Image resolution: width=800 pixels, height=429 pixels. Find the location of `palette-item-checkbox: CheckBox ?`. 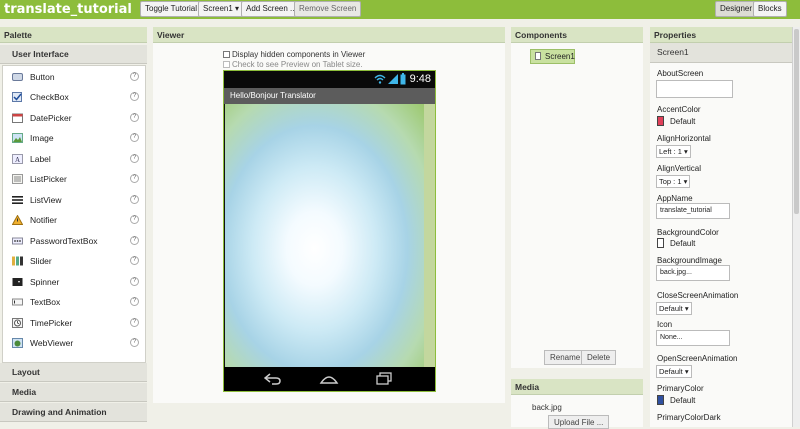

palette-item-checkbox: CheckBox ? is located at coordinates (74, 97).